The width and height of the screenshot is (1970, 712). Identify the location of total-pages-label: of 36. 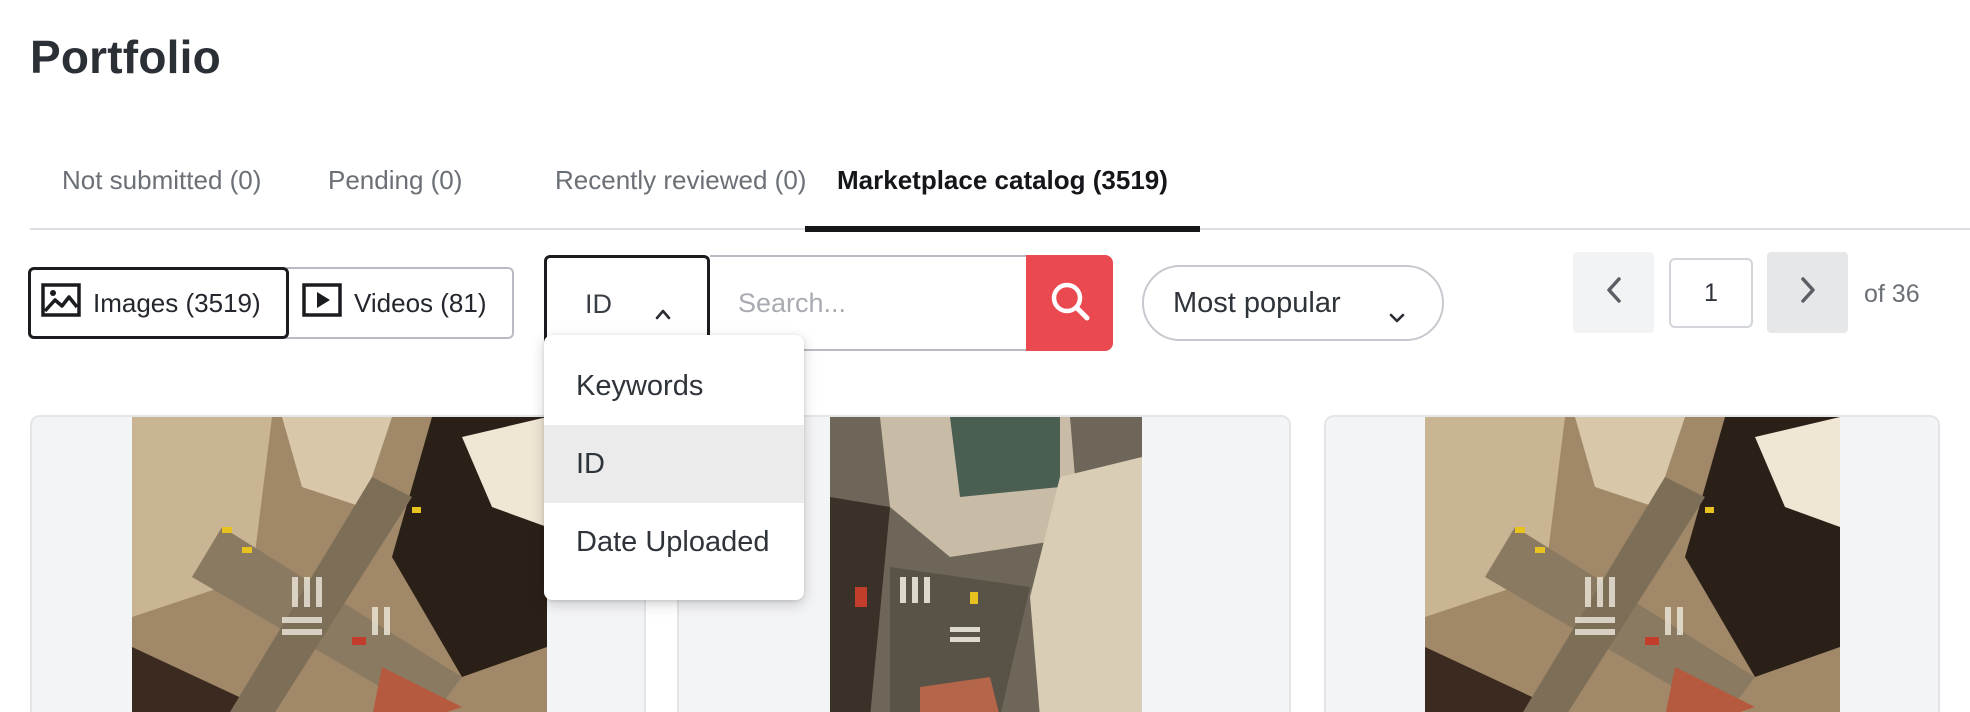
(1892, 294).